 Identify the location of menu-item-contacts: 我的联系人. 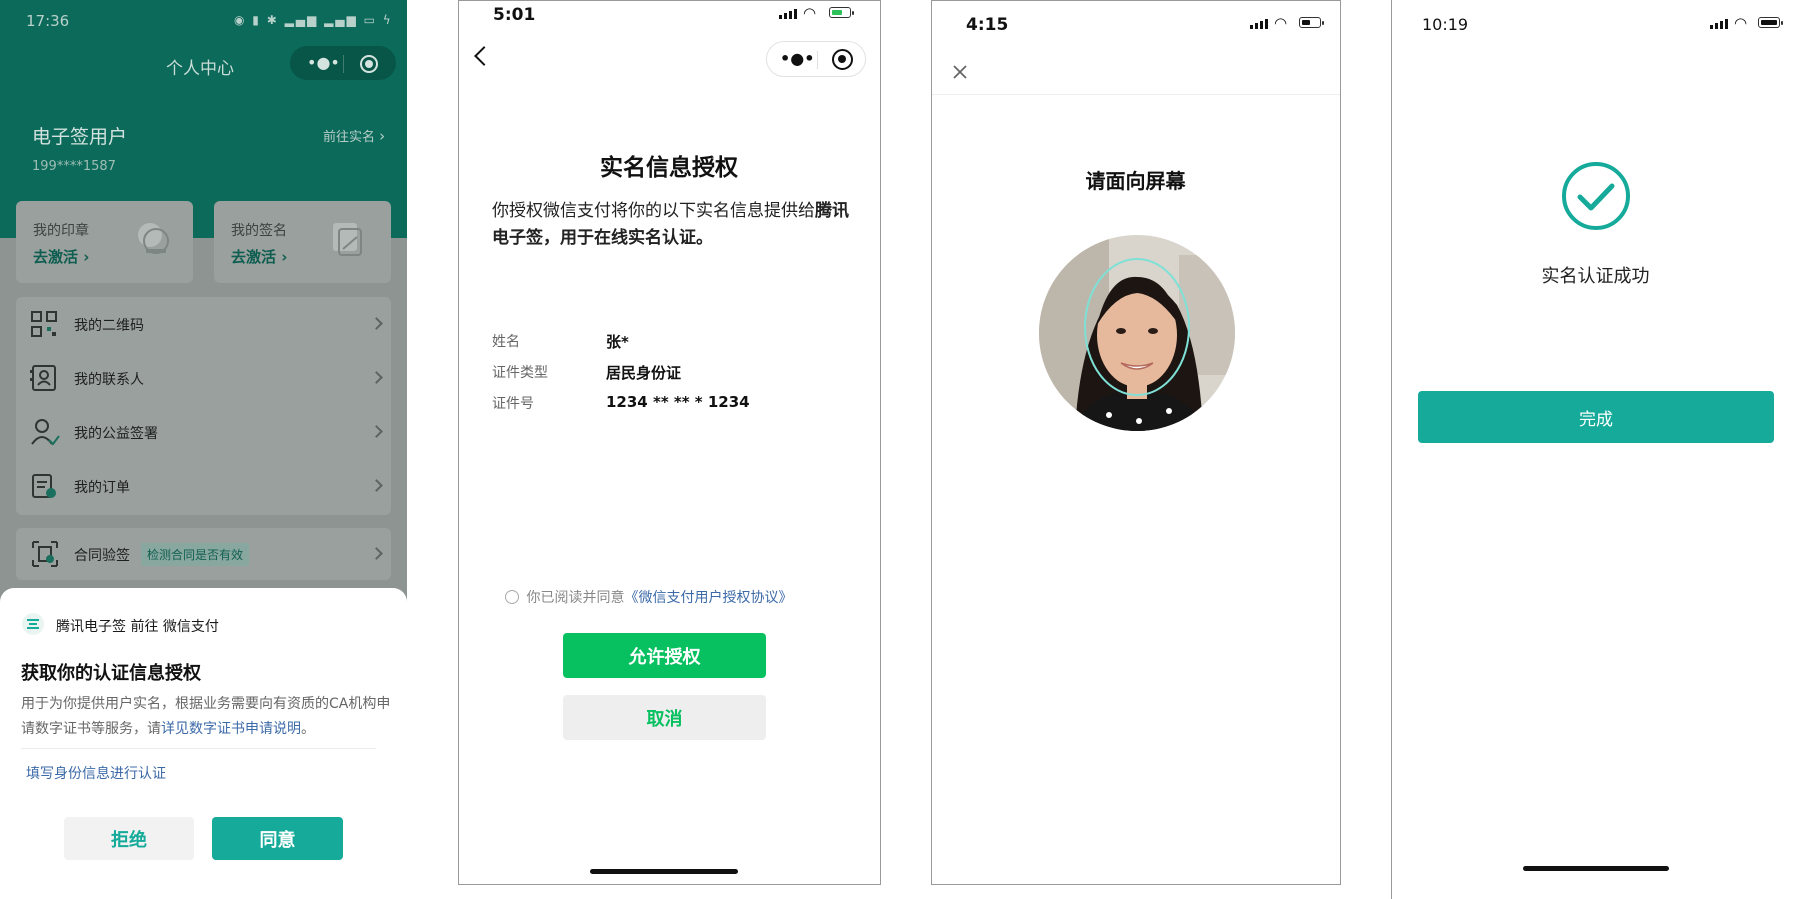
(203, 378).